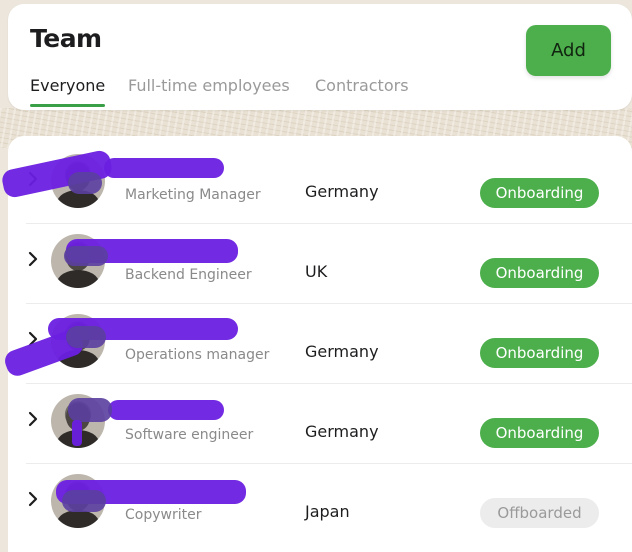  Describe the element at coordinates (163, 515) in the screenshot. I see `member-role: Copywriter` at that location.